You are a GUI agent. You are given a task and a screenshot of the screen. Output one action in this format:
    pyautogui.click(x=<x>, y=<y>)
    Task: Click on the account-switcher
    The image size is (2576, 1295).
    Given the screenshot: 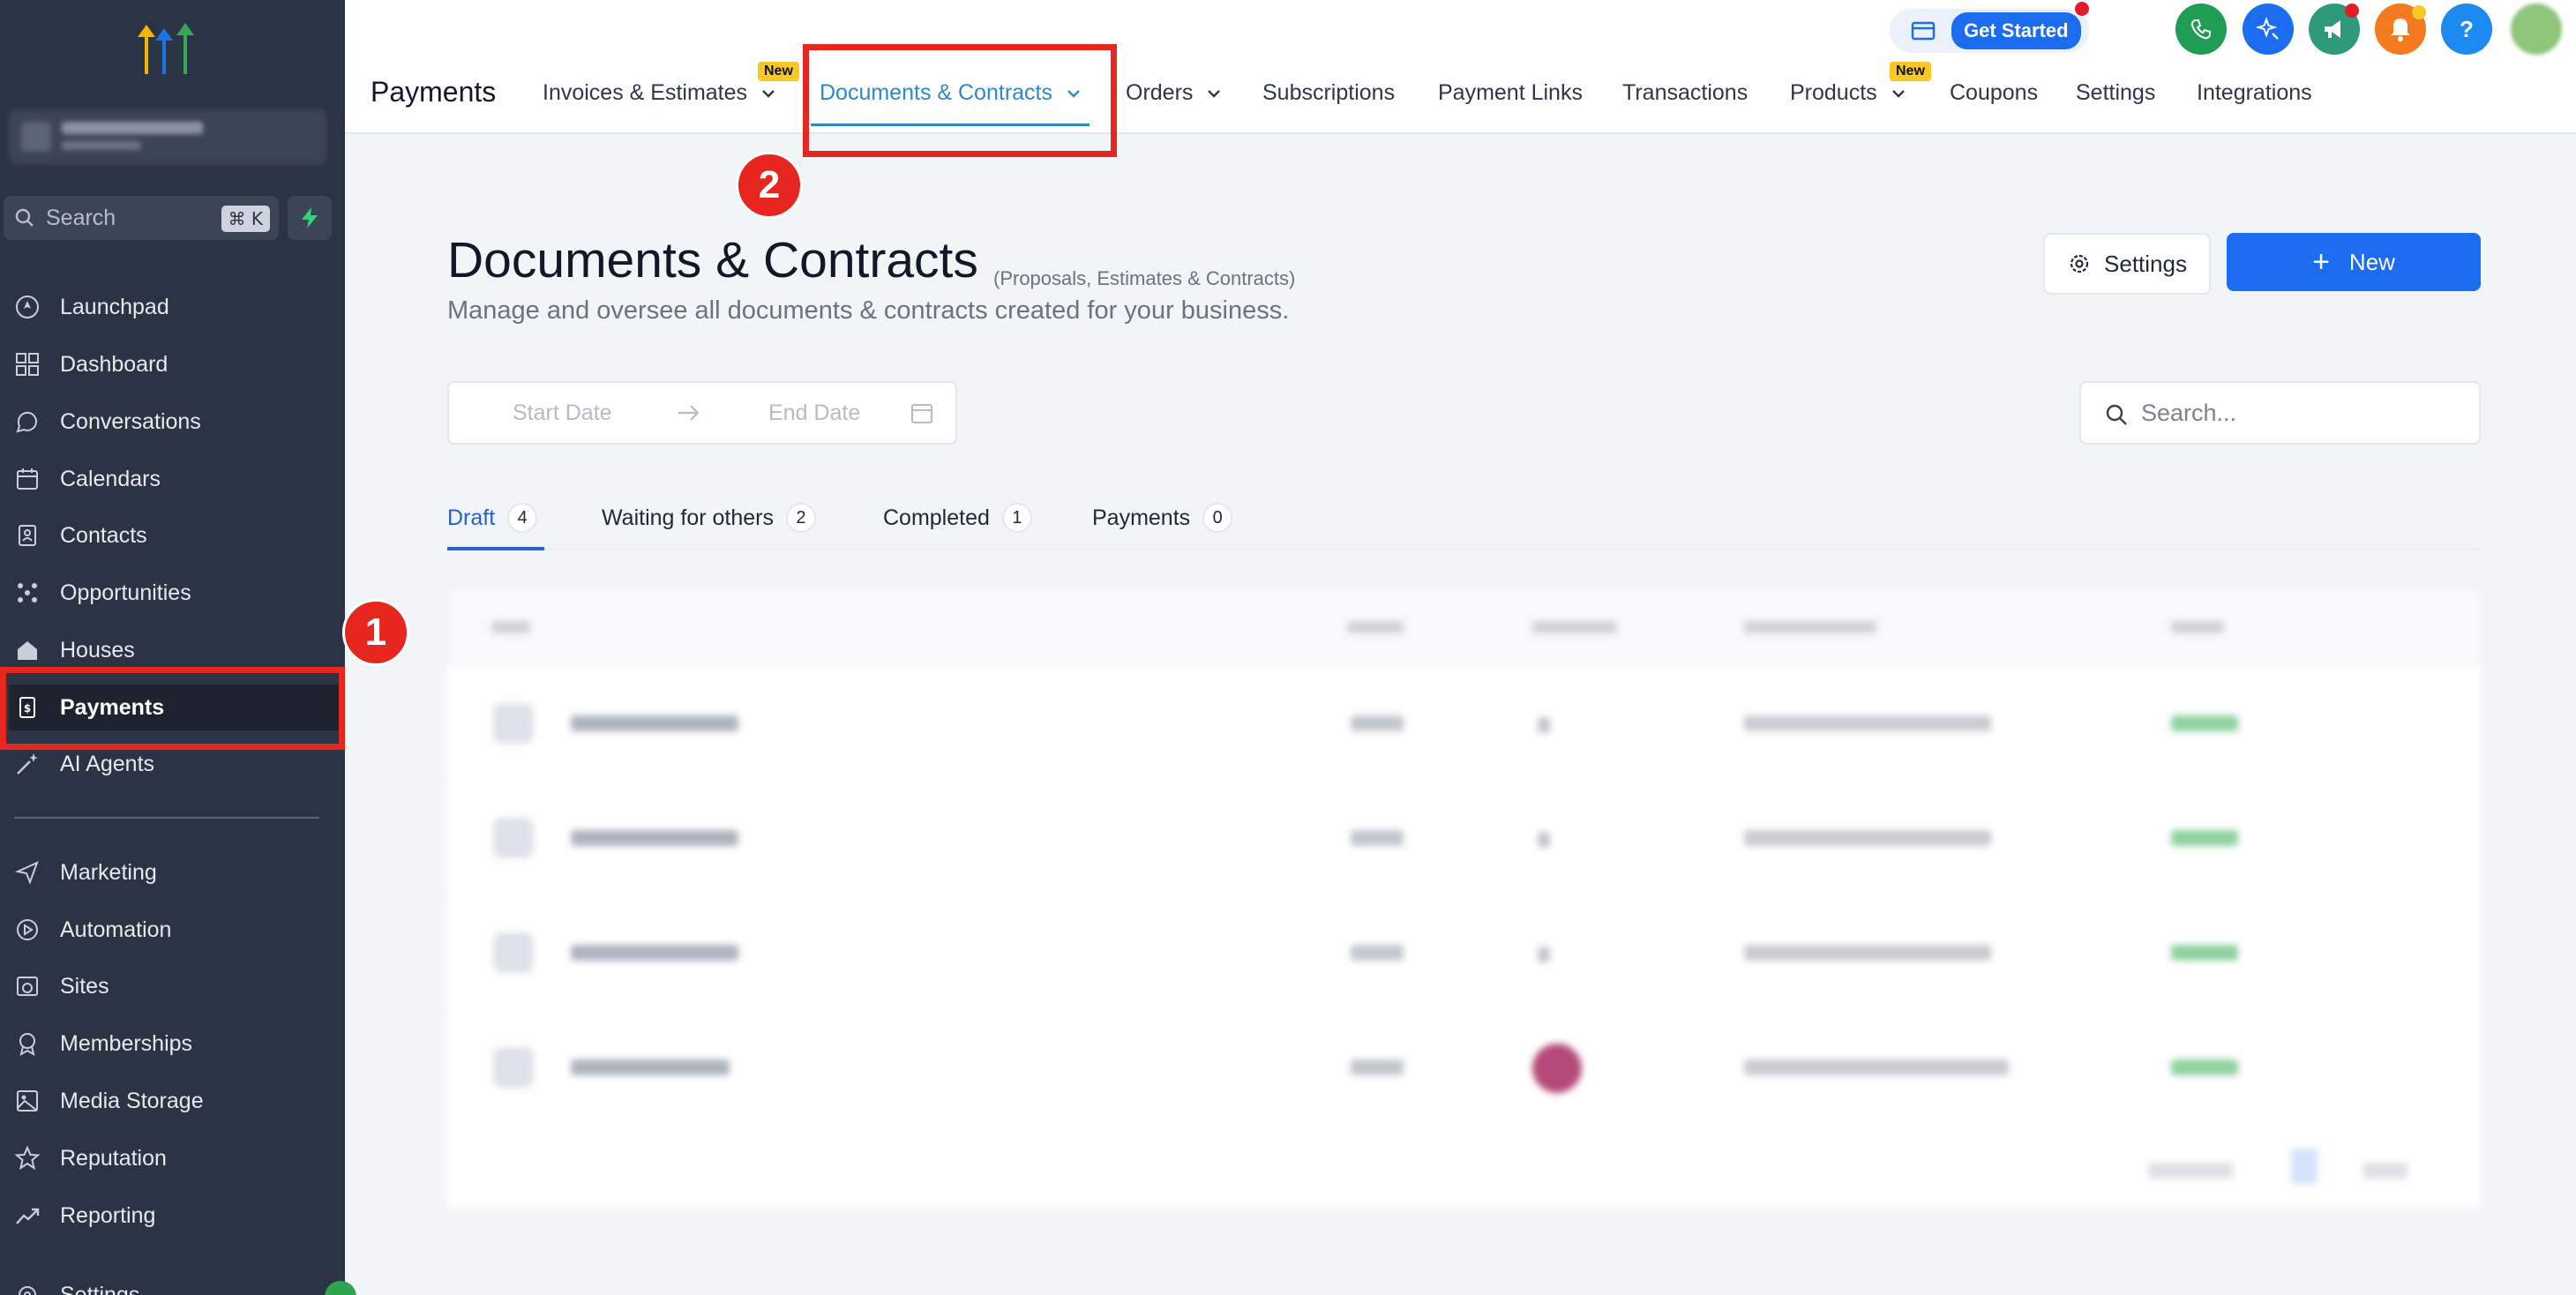 What is the action you would take?
    pyautogui.click(x=168, y=136)
    